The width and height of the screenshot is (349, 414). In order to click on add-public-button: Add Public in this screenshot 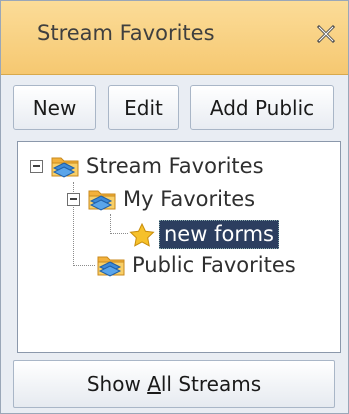, I will do `click(262, 107)`.